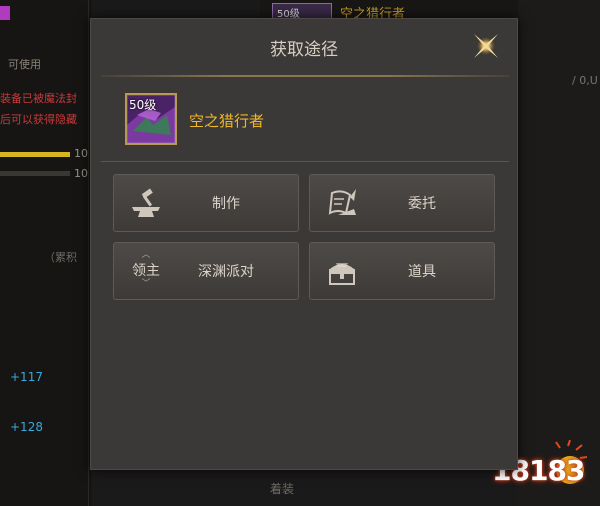  I want to click on background-bottom-text: 着装, so click(282, 489).